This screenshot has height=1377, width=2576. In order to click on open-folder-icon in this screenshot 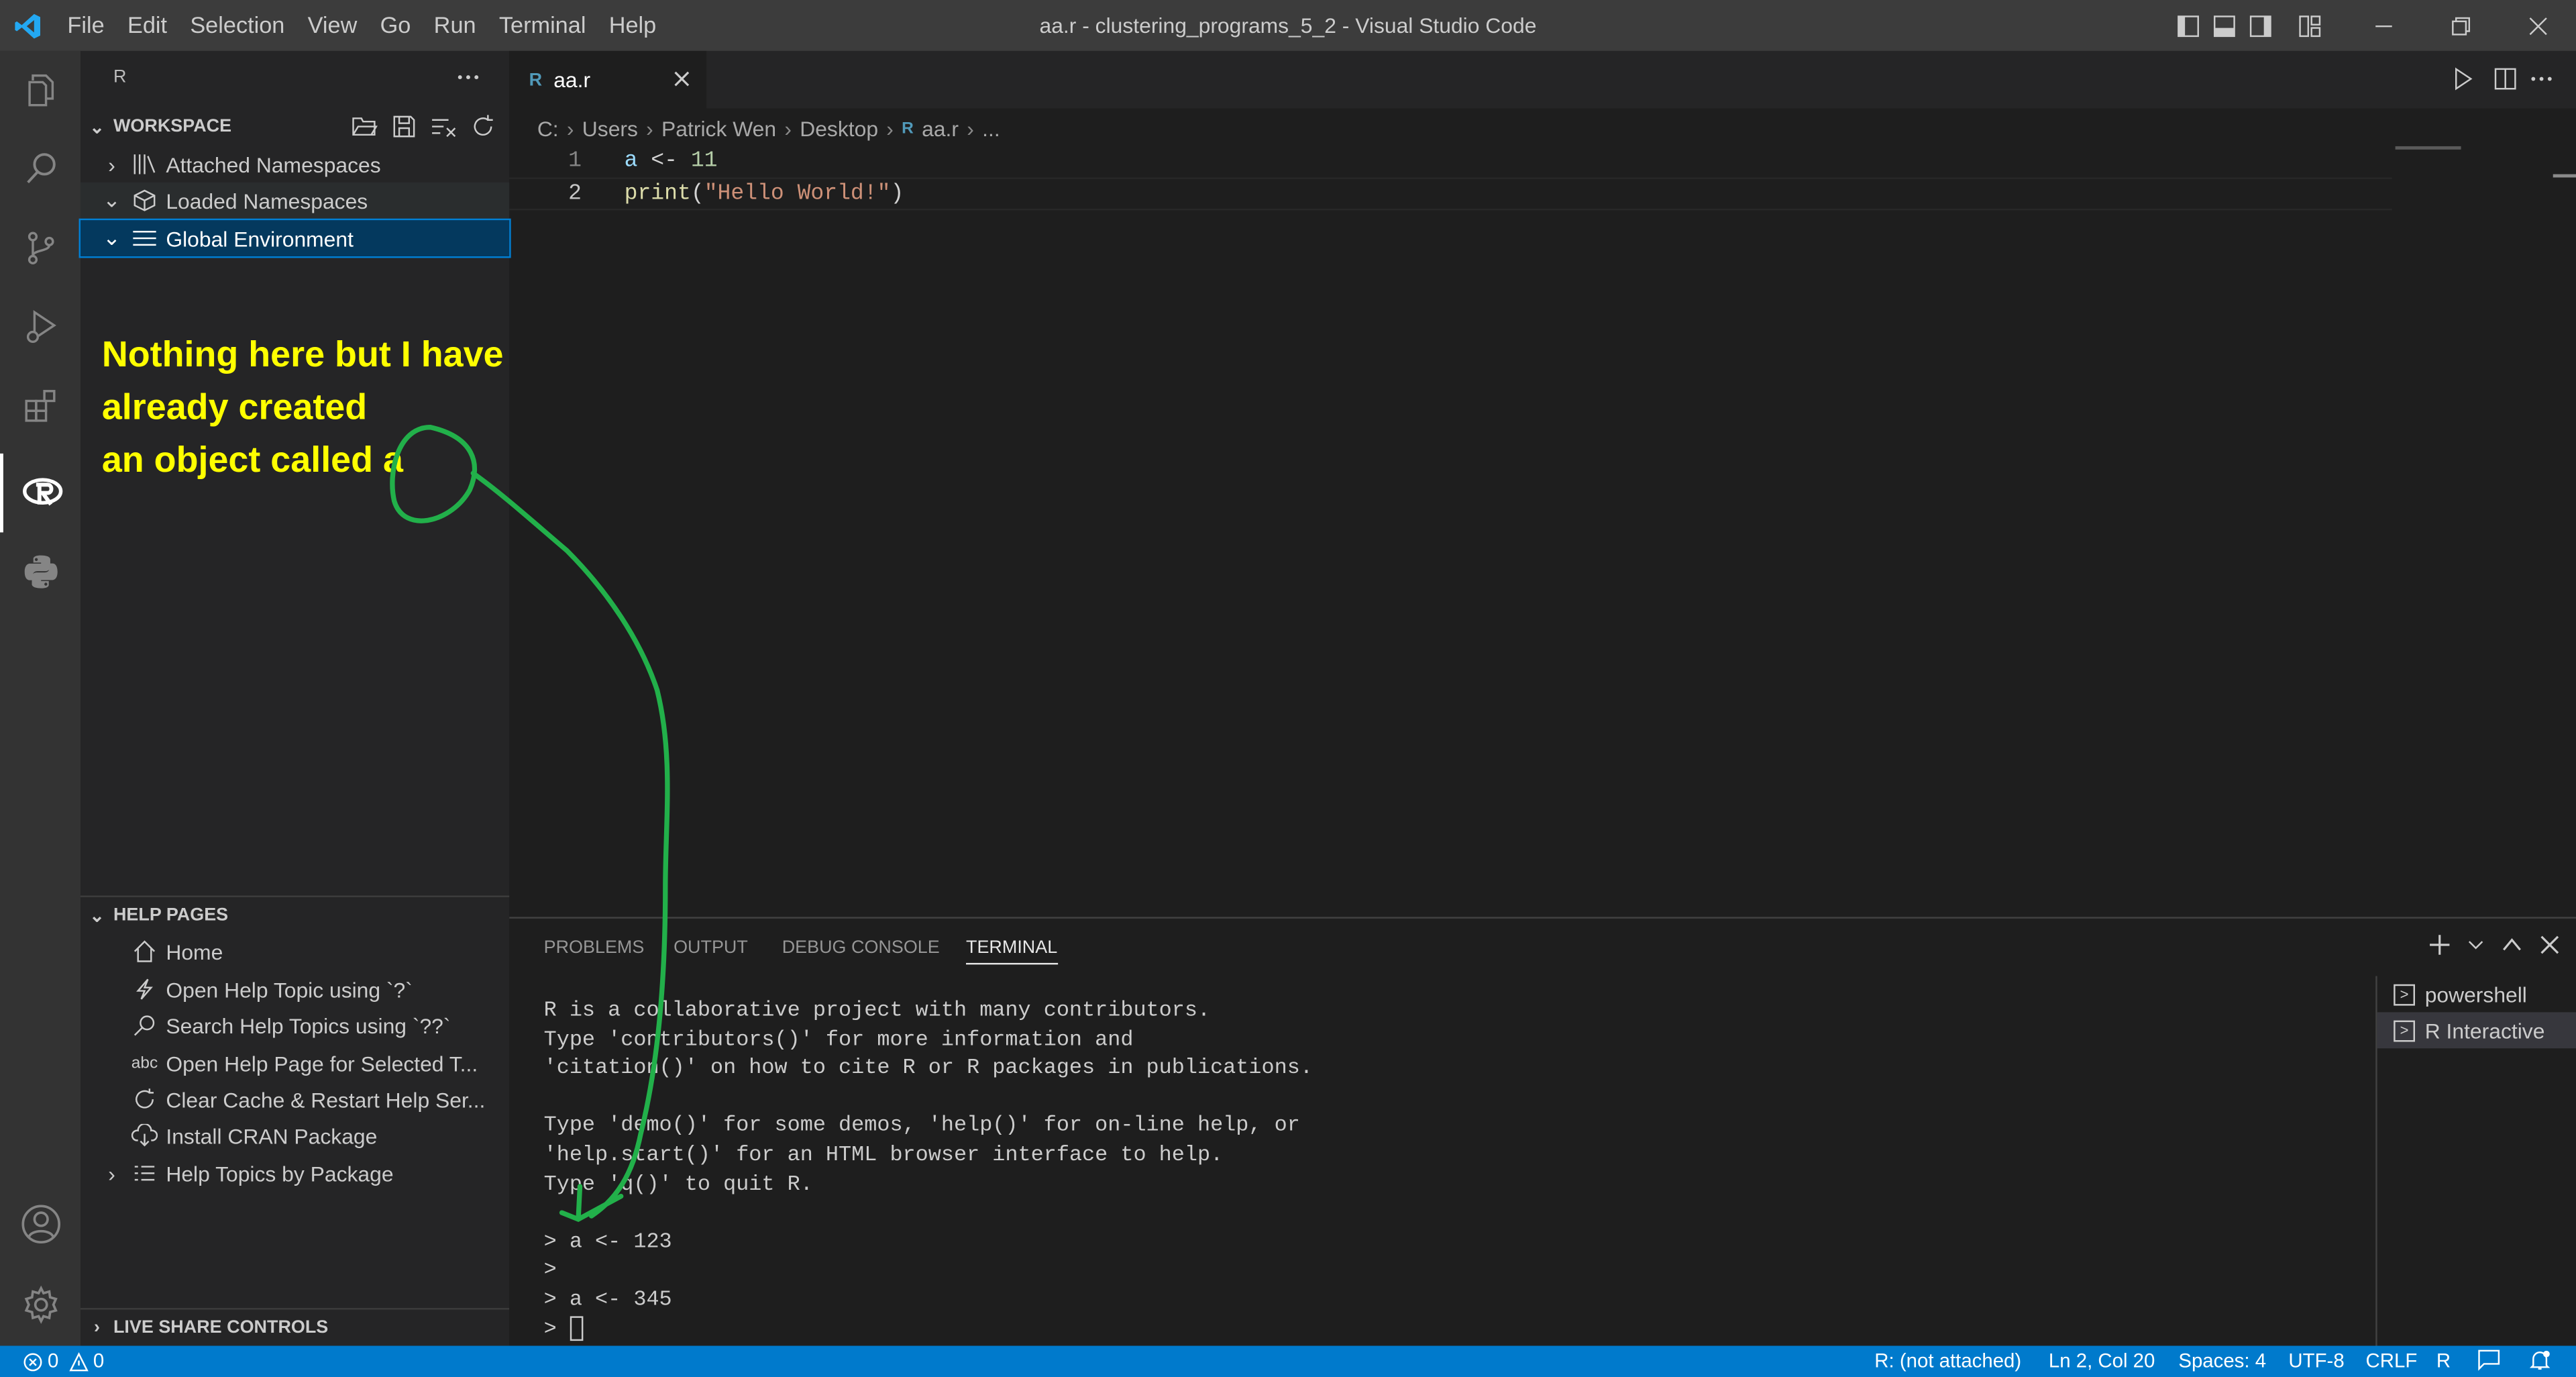, I will do `click(365, 126)`.